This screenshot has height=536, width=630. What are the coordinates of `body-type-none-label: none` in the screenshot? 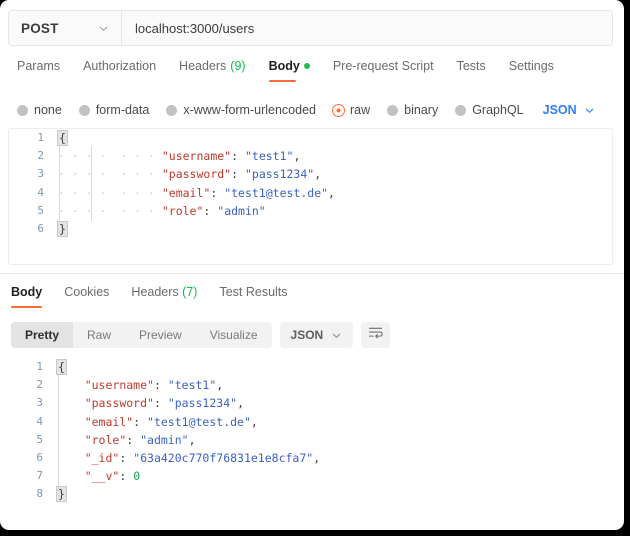 It's located at (48, 110).